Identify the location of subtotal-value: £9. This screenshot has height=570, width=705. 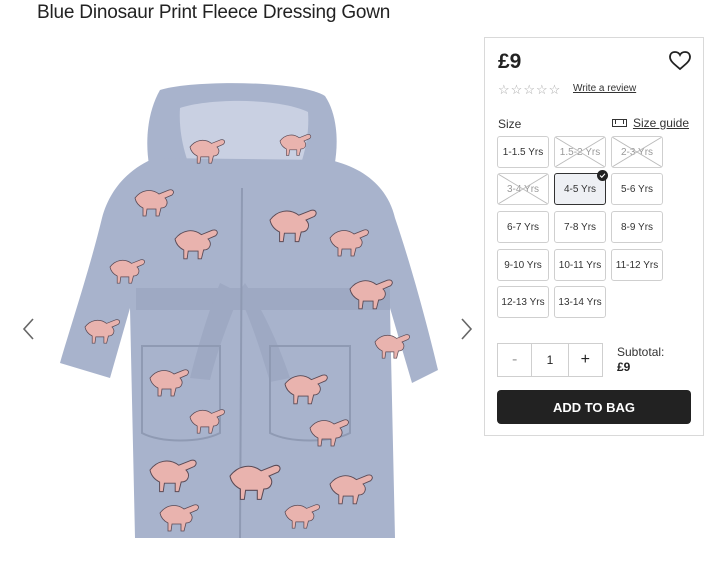
(624, 367).